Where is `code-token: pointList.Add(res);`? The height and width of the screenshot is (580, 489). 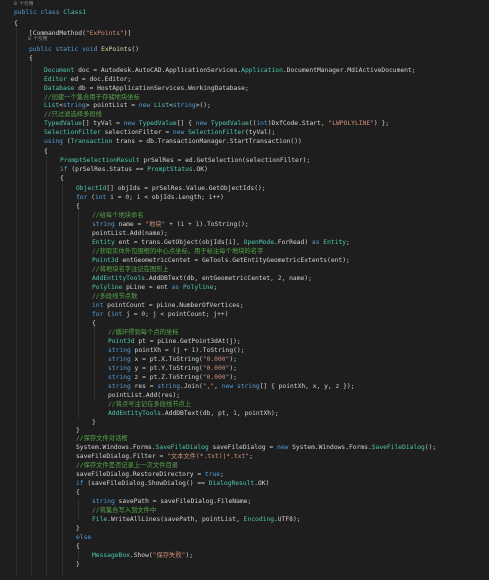
code-token: pointList.Add(res); is located at coordinates (144, 395).